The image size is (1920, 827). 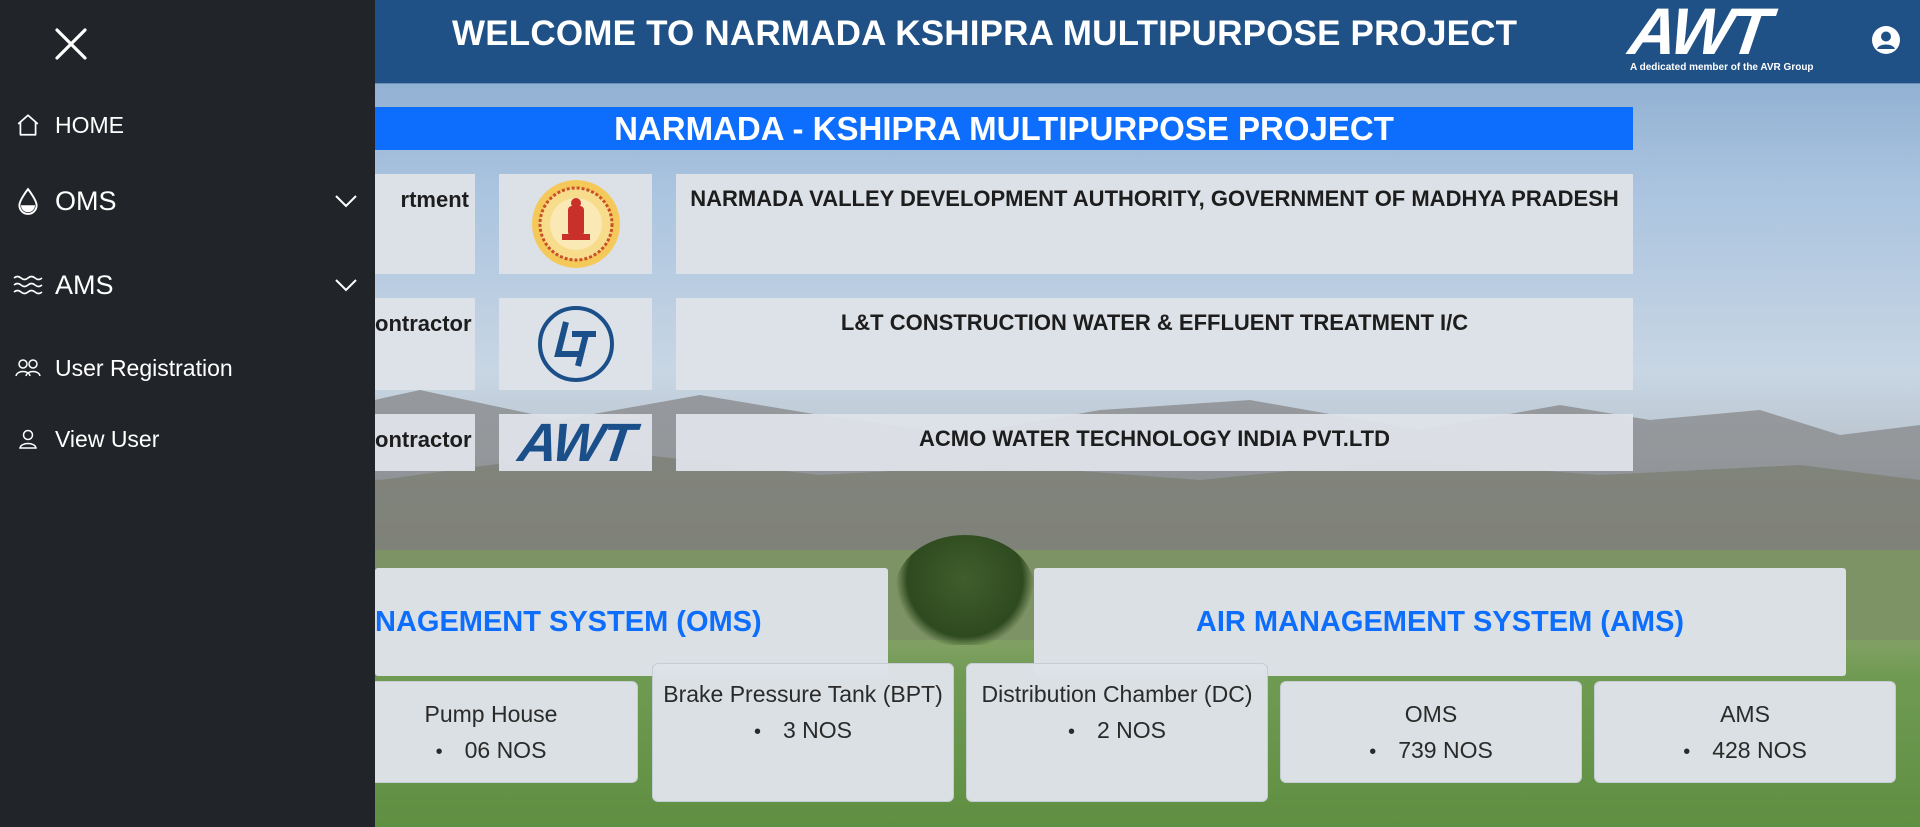 I want to click on awt-logo: AWT, so click(x=575, y=442).